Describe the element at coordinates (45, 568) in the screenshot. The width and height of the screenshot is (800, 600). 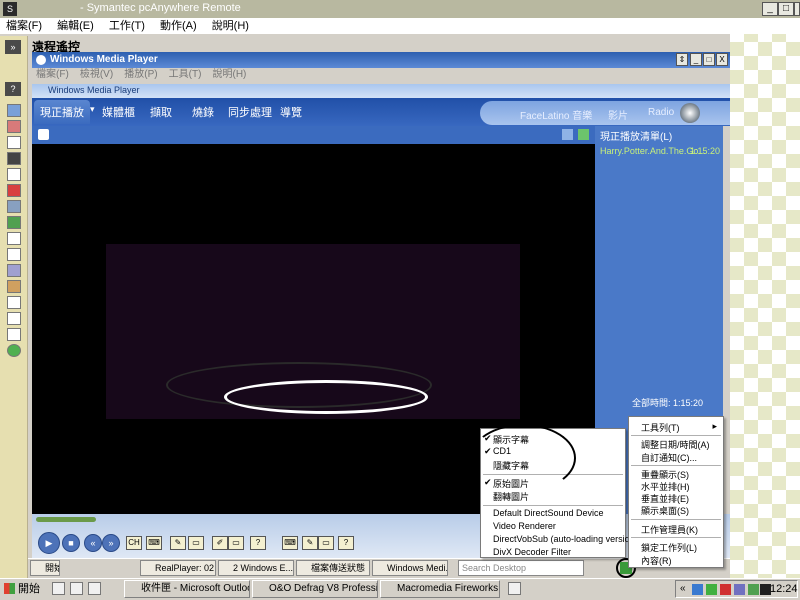
I see `remote-start-button: 開始` at that location.